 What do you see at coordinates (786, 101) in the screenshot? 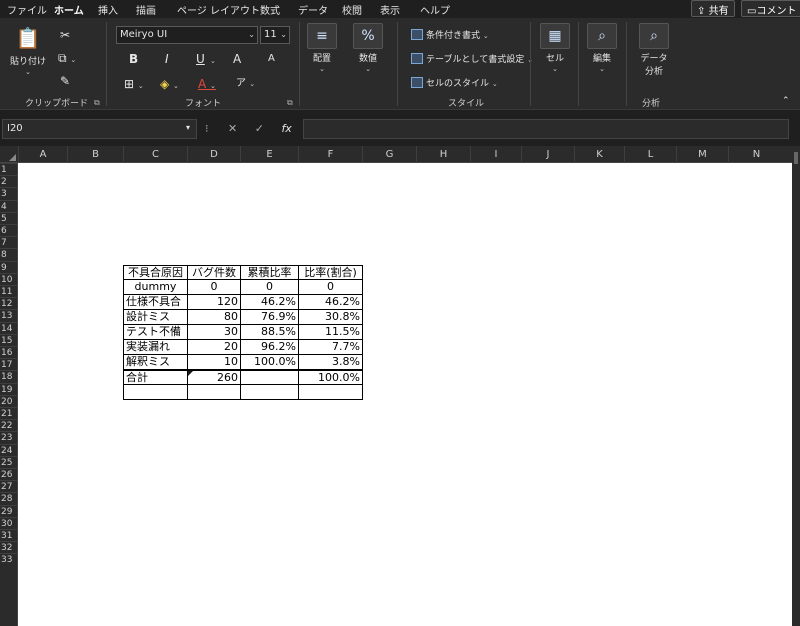
I see `collapse-ribbon-icon: ⌃` at bounding box center [786, 101].